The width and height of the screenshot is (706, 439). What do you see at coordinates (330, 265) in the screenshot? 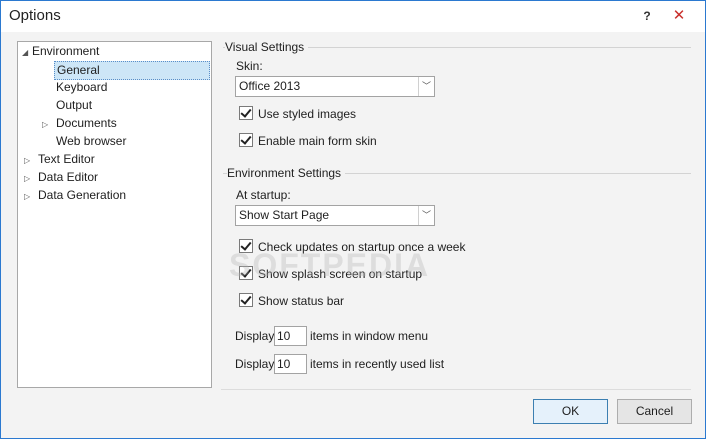
I see `softpedia-watermark: SOFTPEDIA` at bounding box center [330, 265].